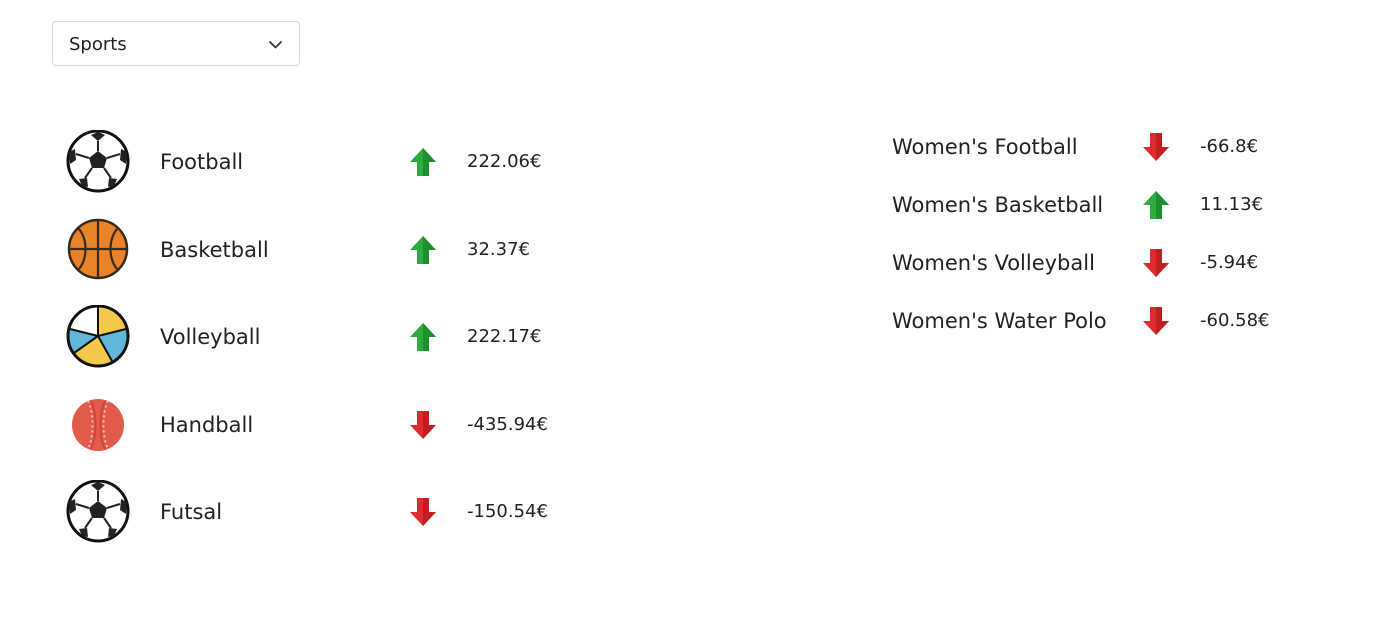 This screenshot has width=1377, height=623. I want to click on sport-row-basketball: Basketball 32.37€, so click(324, 250).